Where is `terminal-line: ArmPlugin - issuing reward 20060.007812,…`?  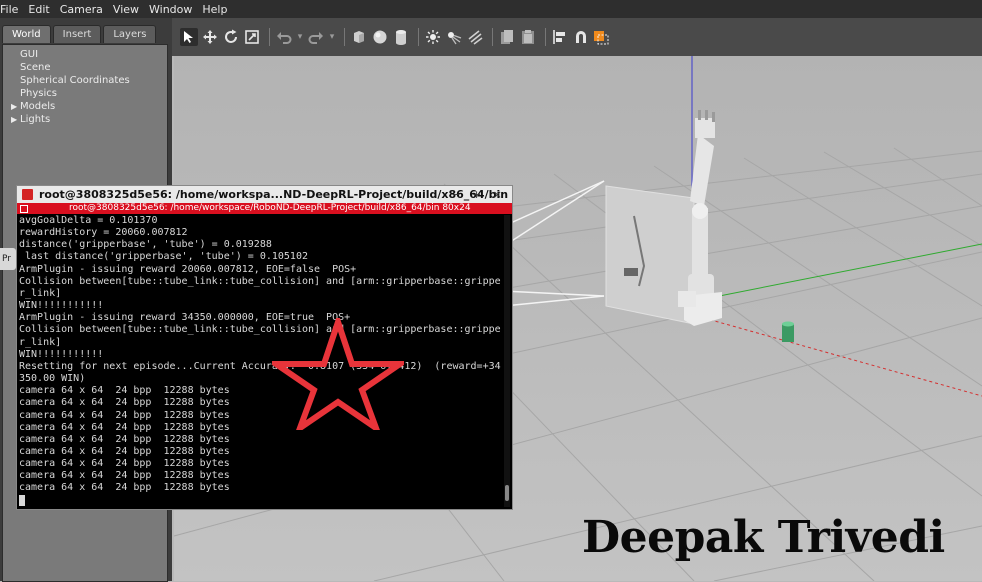 terminal-line: ArmPlugin - issuing reward 20060.007812,… is located at coordinates (188, 269).